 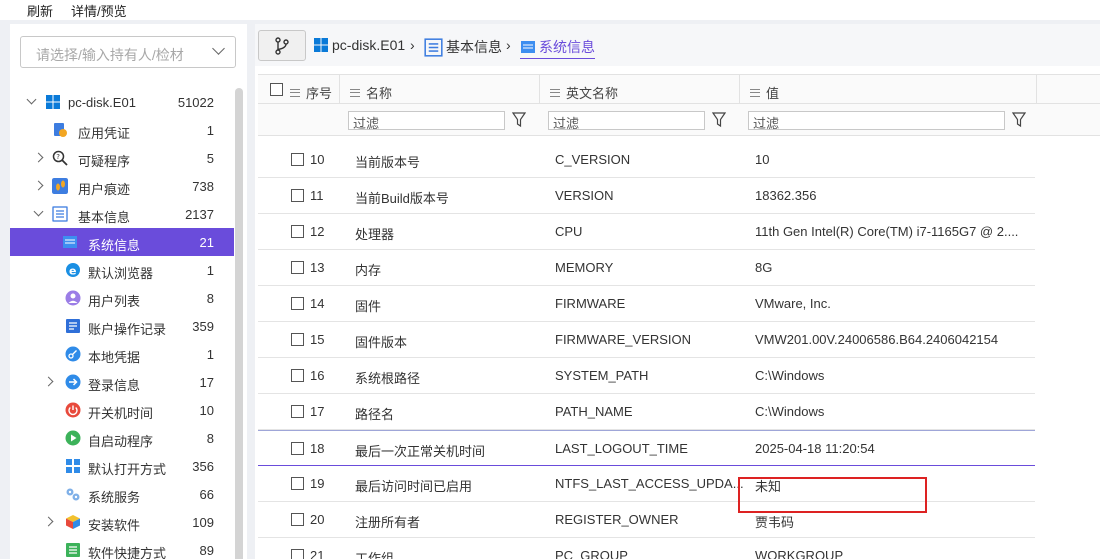 I want to click on filter-input-name: 过滤, so click(x=426, y=121).